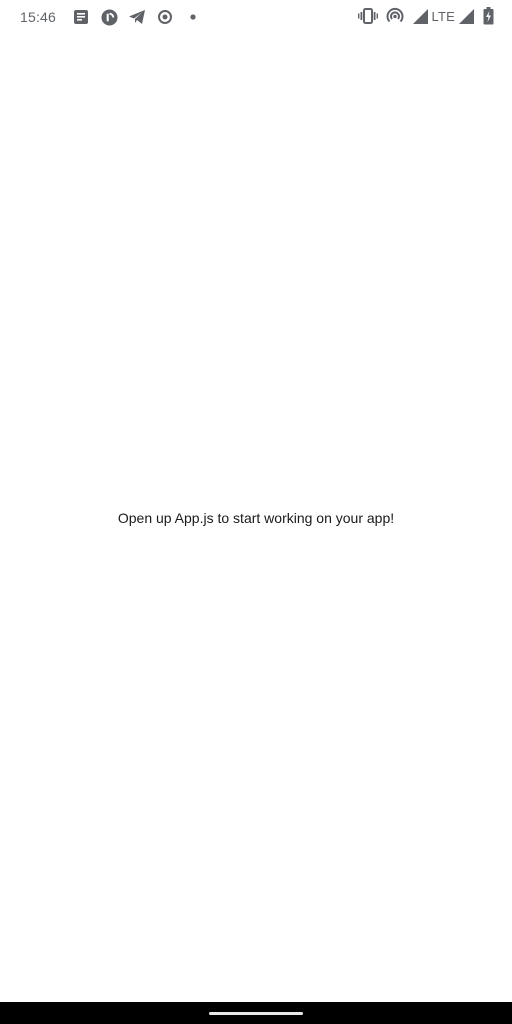 This screenshot has width=512, height=1024. I want to click on status-left: 15:46, so click(116, 17).